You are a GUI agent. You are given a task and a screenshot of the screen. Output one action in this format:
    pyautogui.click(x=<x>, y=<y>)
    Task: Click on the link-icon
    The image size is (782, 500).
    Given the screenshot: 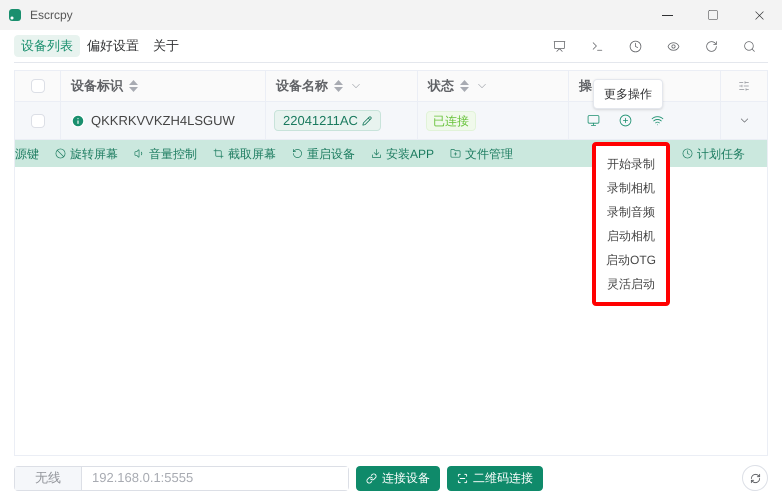 What is the action you would take?
    pyautogui.click(x=371, y=478)
    